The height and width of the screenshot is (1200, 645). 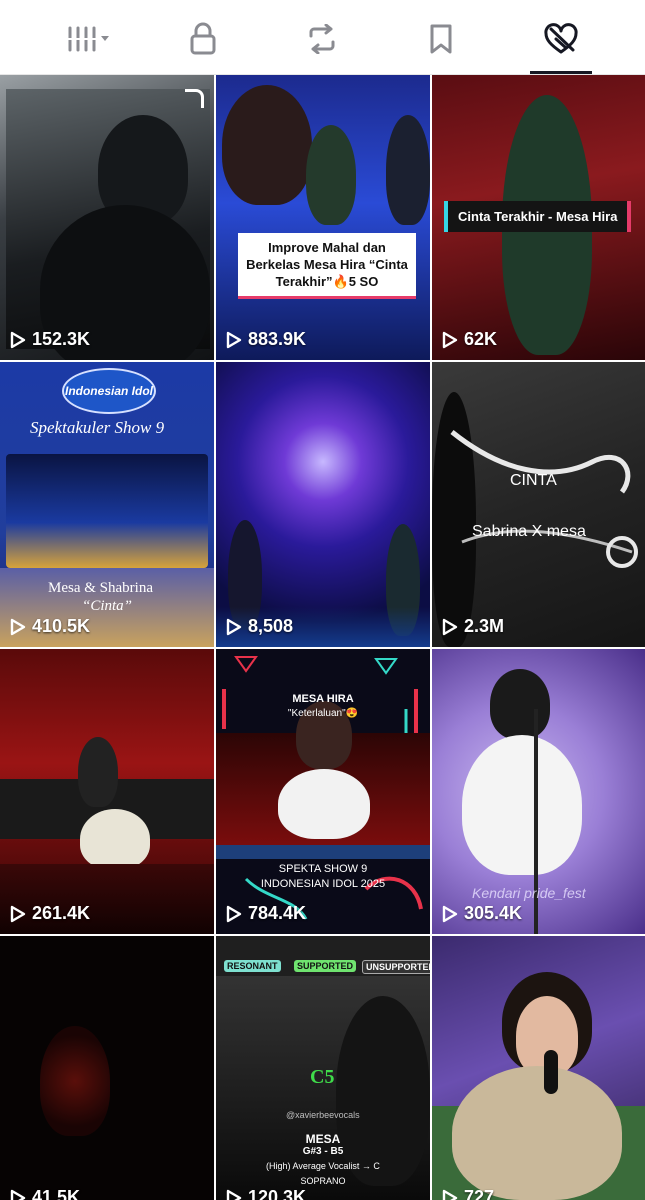 What do you see at coordinates (323, 884) in the screenshot?
I see `overlay-event: INDONESIAN IDOL 2025` at bounding box center [323, 884].